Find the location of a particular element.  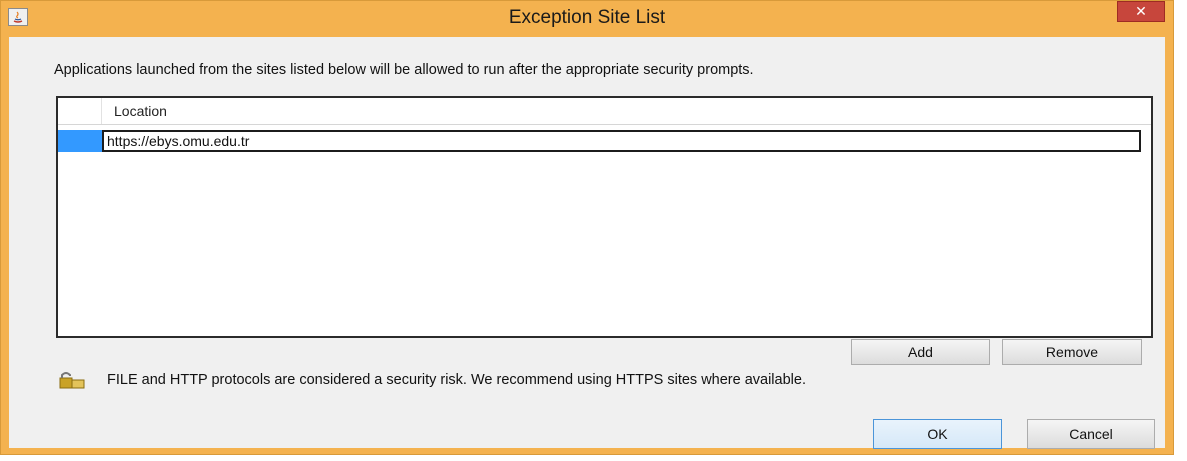

ok-button: OK is located at coordinates (937, 434).